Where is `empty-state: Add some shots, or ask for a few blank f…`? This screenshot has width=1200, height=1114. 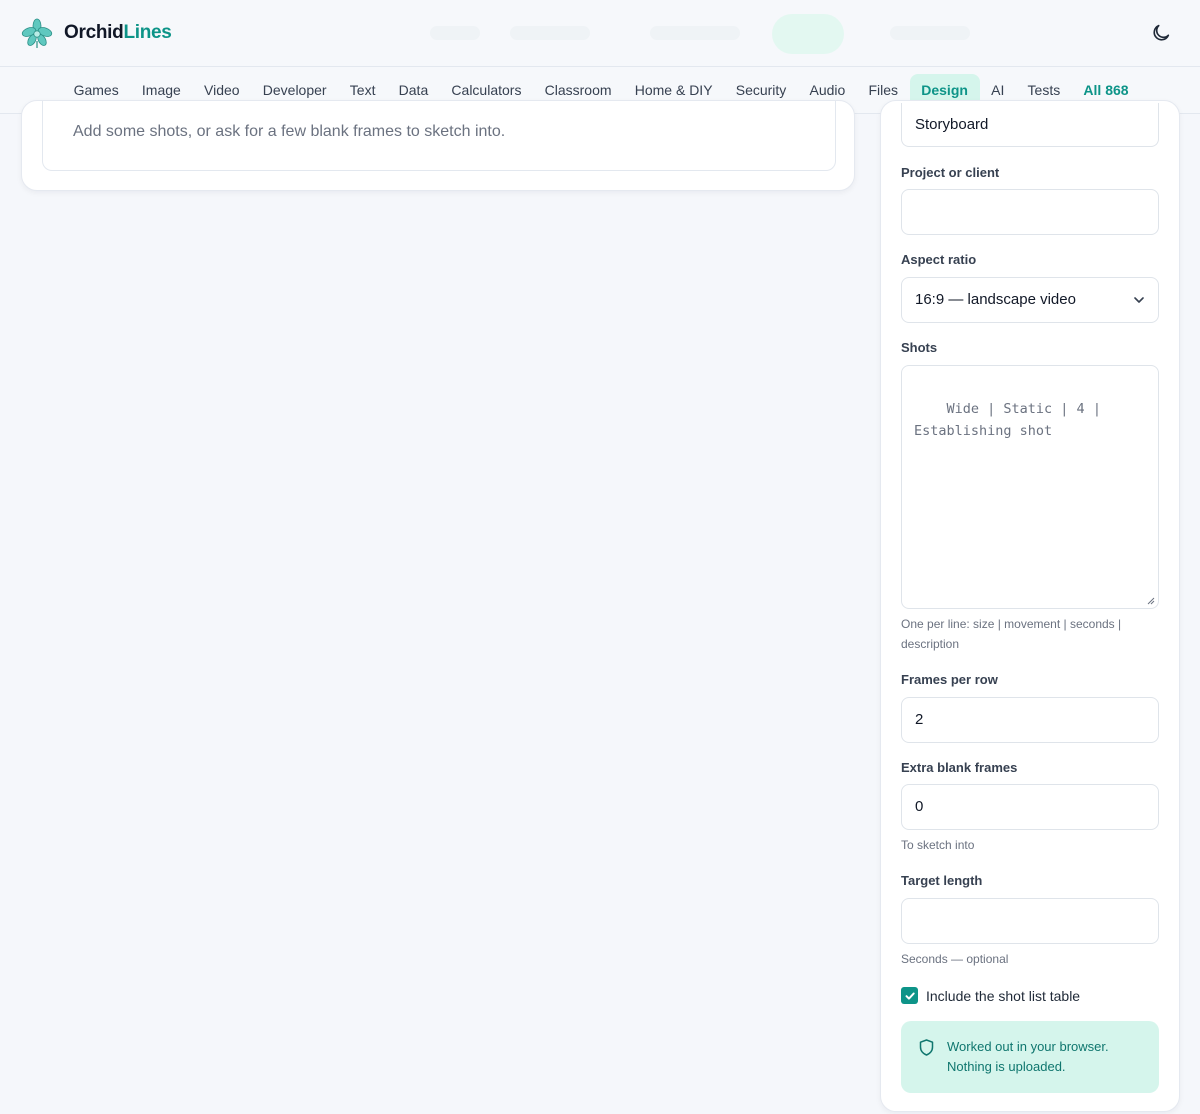
empty-state: Add some shots, or ask for a few blank f… is located at coordinates (439, 136).